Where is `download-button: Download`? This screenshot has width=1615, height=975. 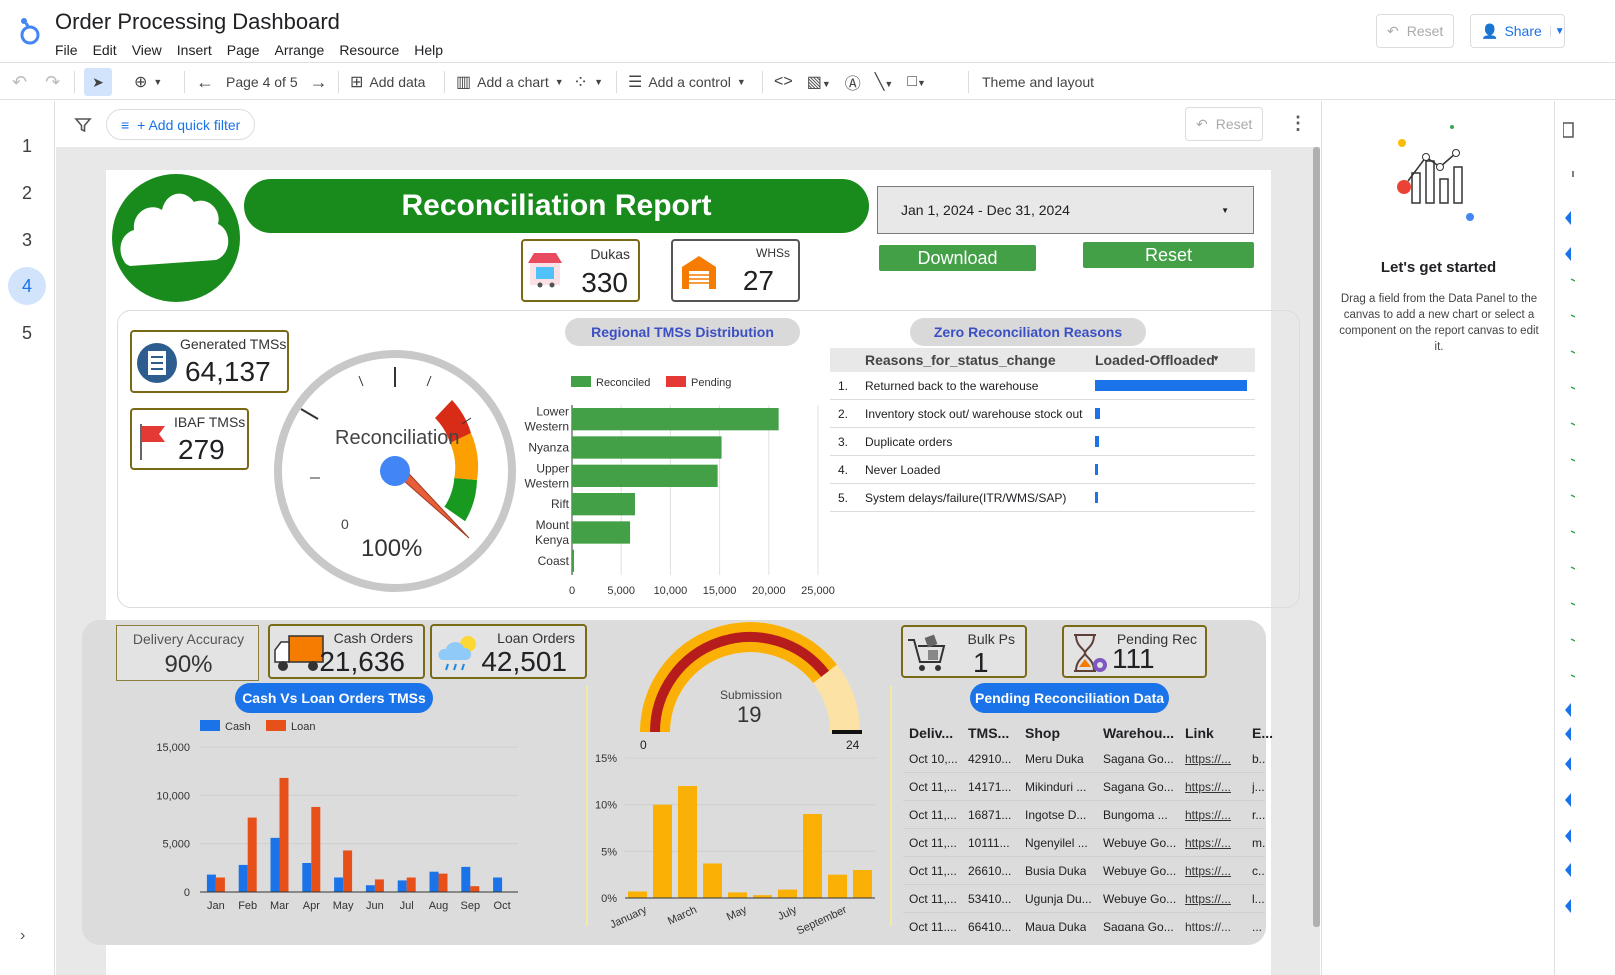 download-button: Download is located at coordinates (957, 258).